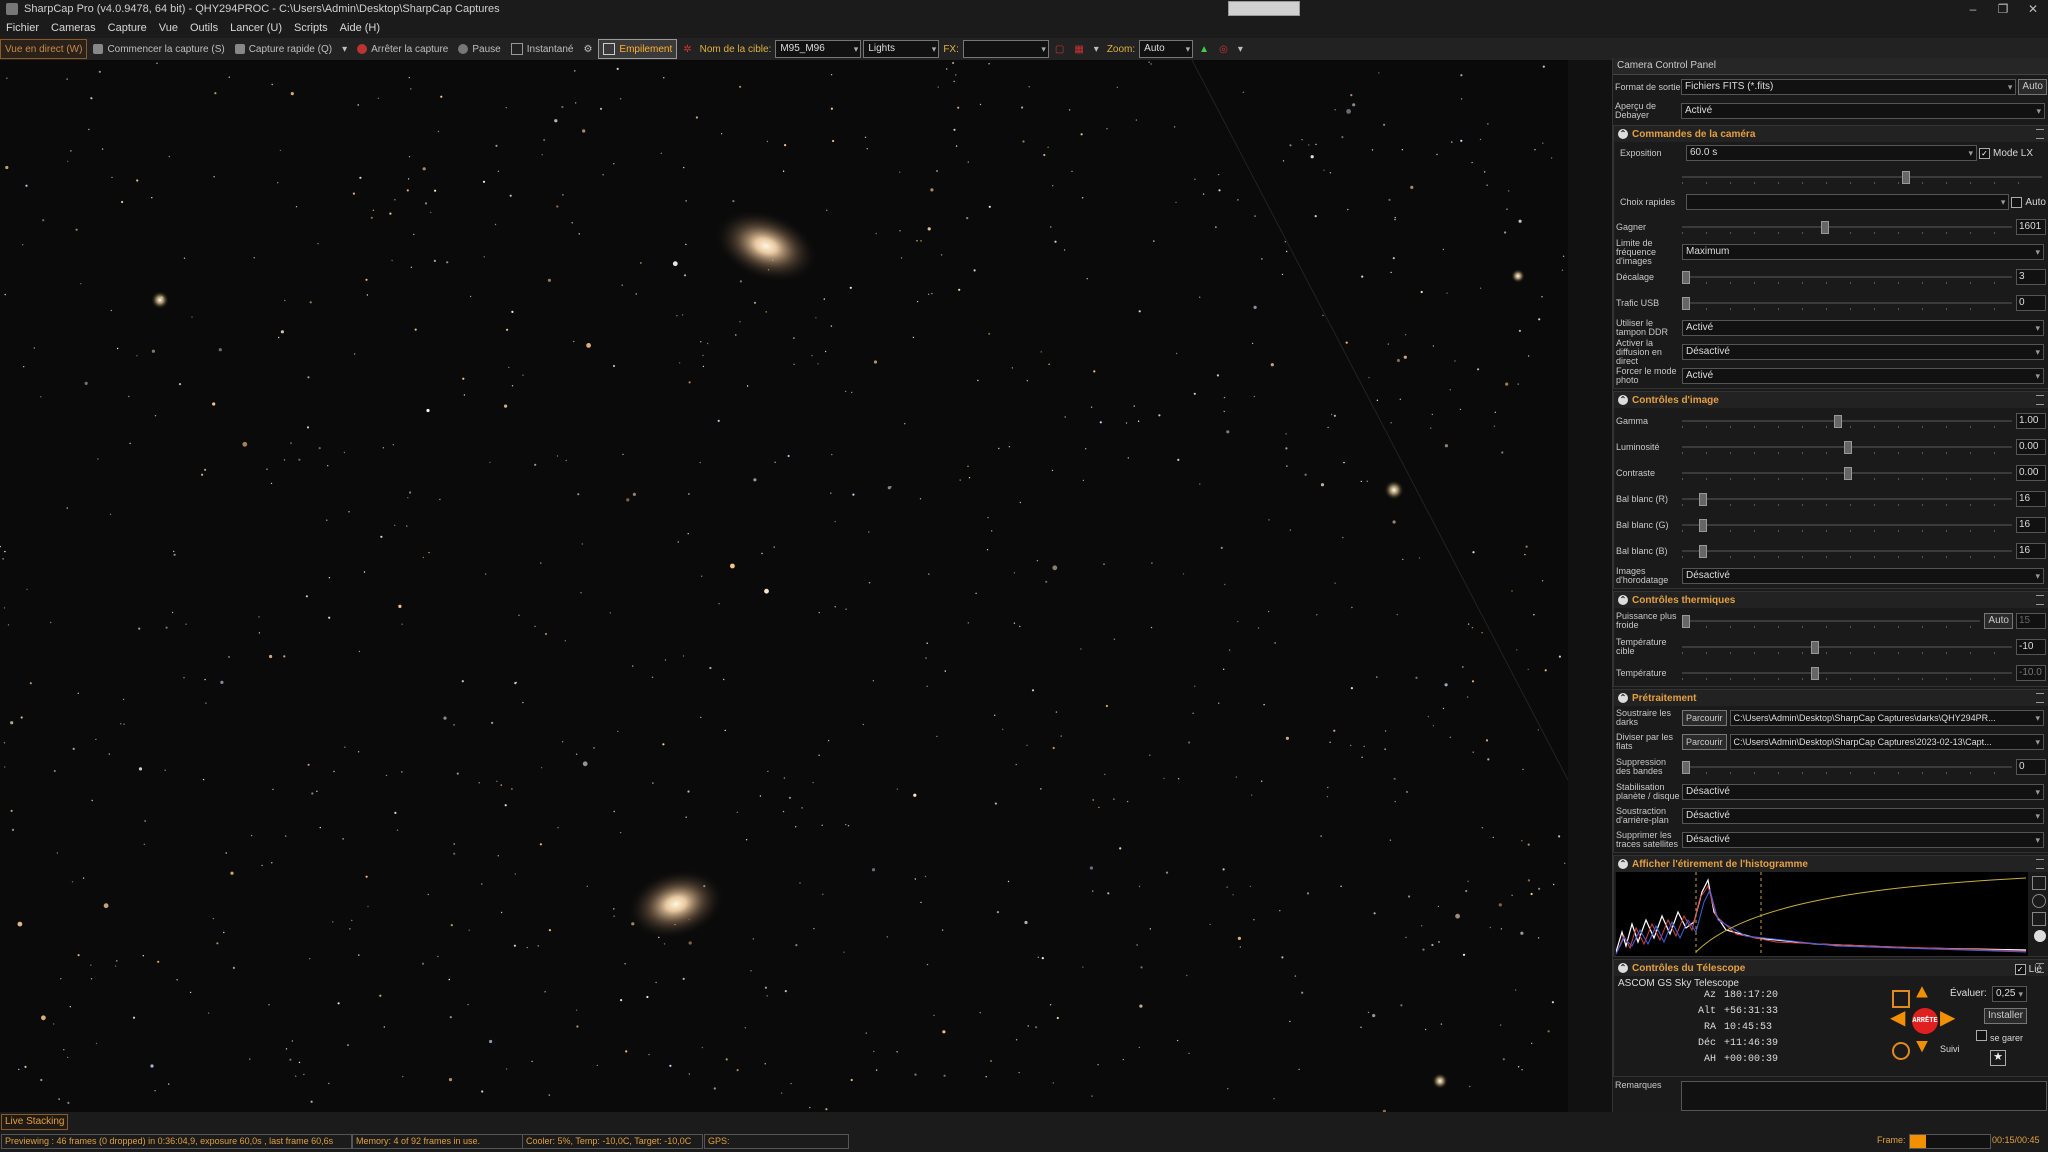 The image size is (2048, 1152). Describe the element at coordinates (1897, 1020) in the screenshot. I see `slew-left-arrow-icon: ◀` at that location.